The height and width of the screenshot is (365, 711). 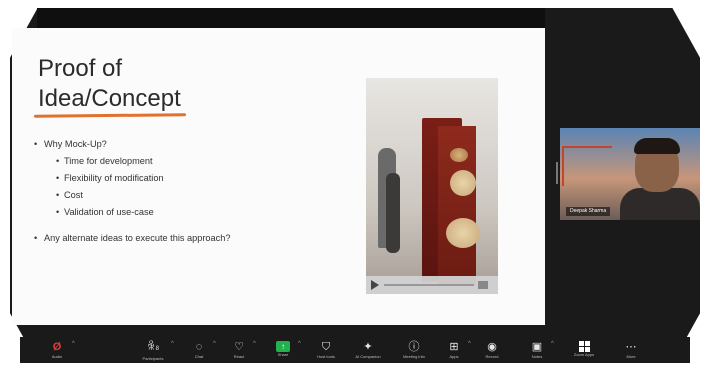 I want to click on notes-icon: ▣, so click(x=537, y=347).